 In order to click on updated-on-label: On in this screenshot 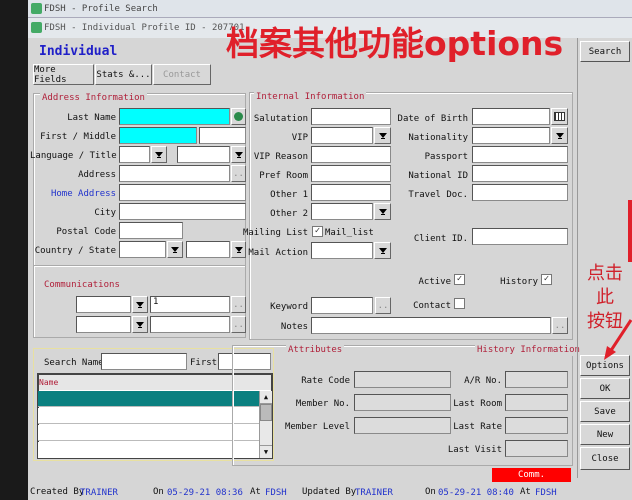, I will do `click(430, 492)`.